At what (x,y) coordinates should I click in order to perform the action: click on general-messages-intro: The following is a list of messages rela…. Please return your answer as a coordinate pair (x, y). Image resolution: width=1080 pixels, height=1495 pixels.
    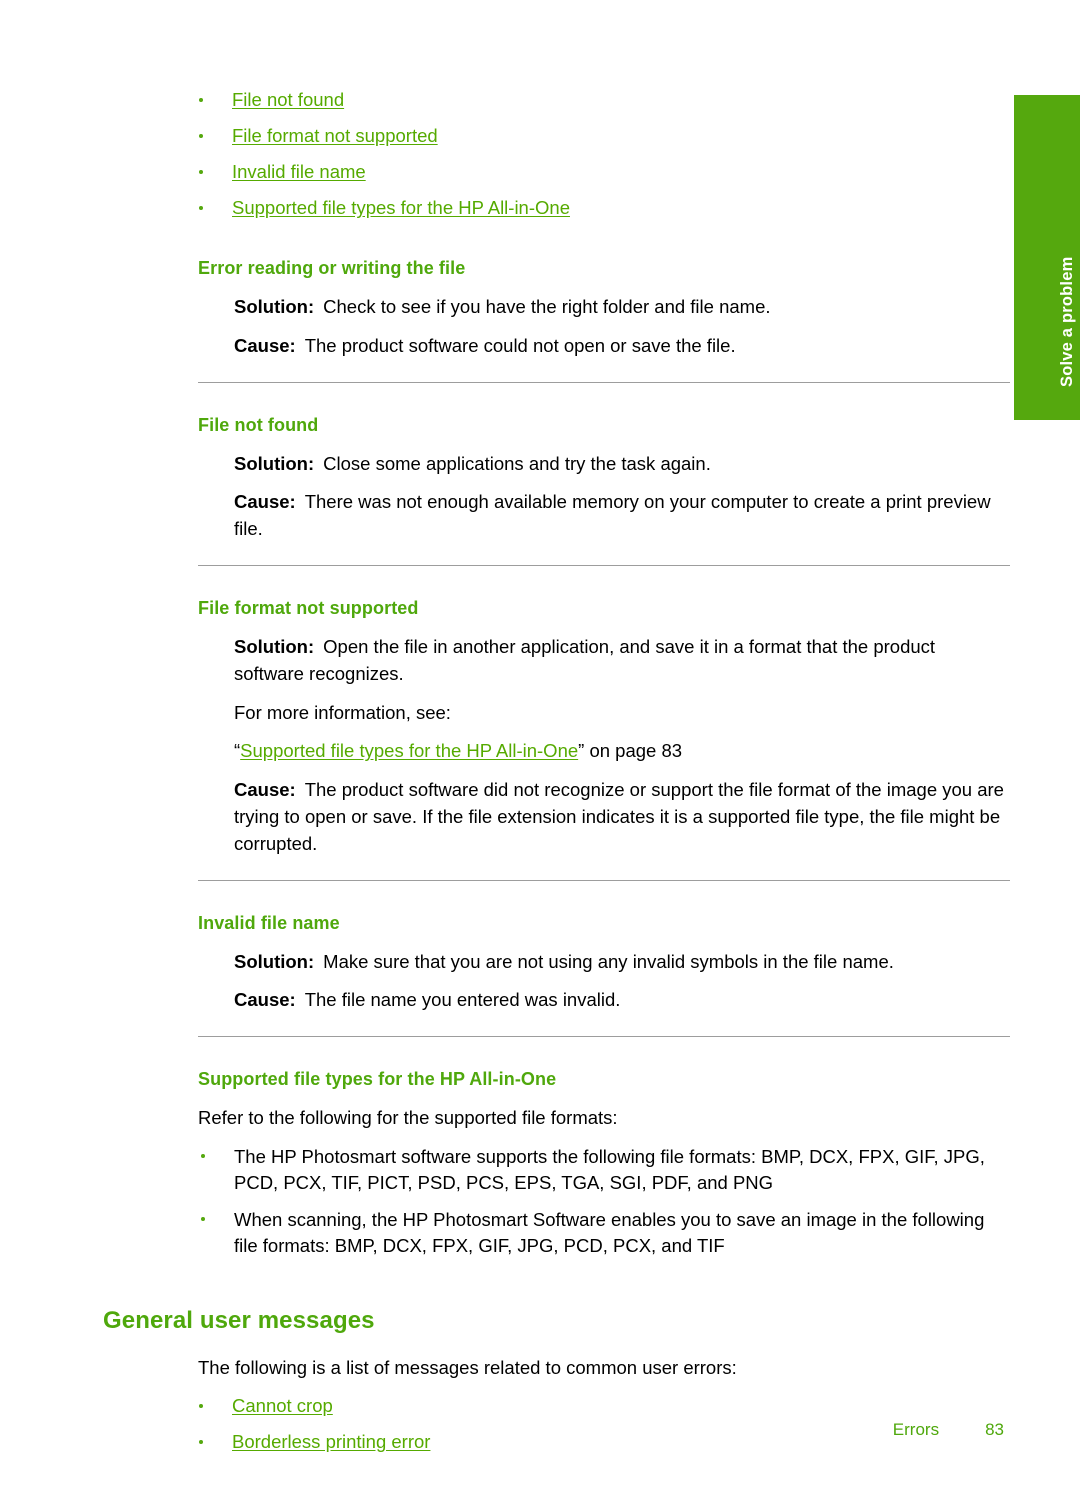
    Looking at the image, I should click on (467, 1368).